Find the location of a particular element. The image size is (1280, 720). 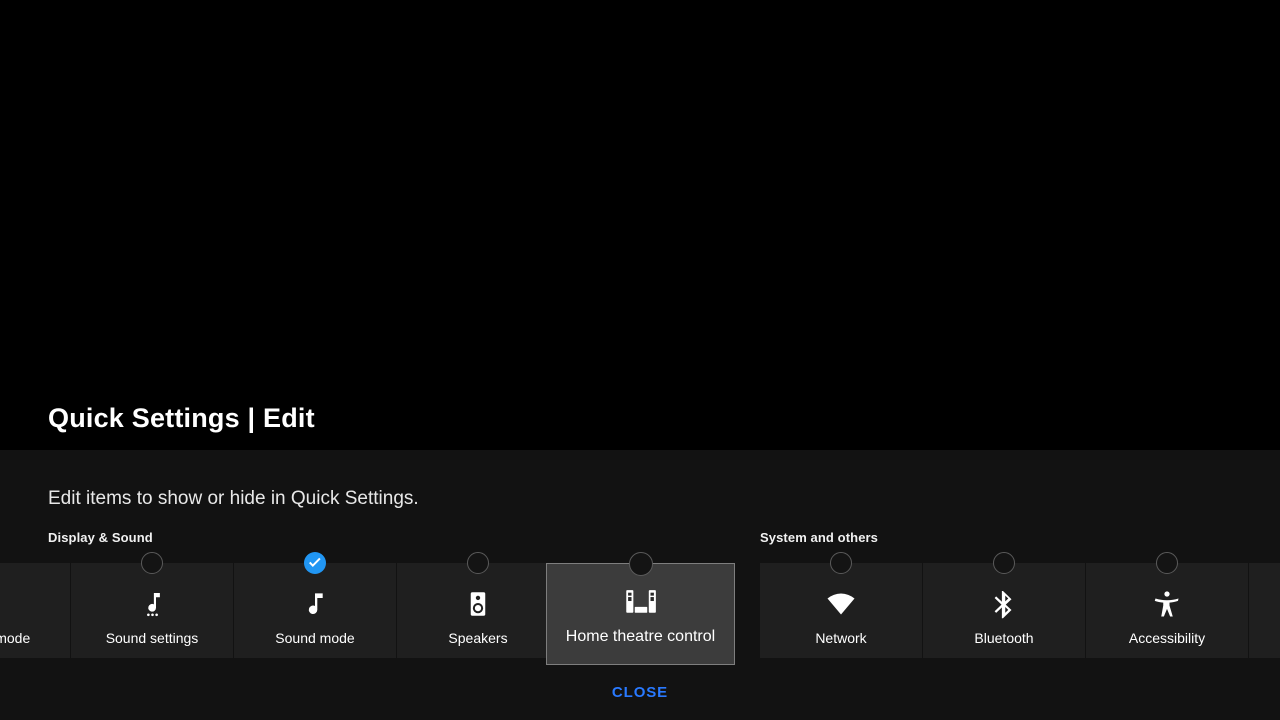

tile-label: Home theatre control is located at coordinates (640, 636).